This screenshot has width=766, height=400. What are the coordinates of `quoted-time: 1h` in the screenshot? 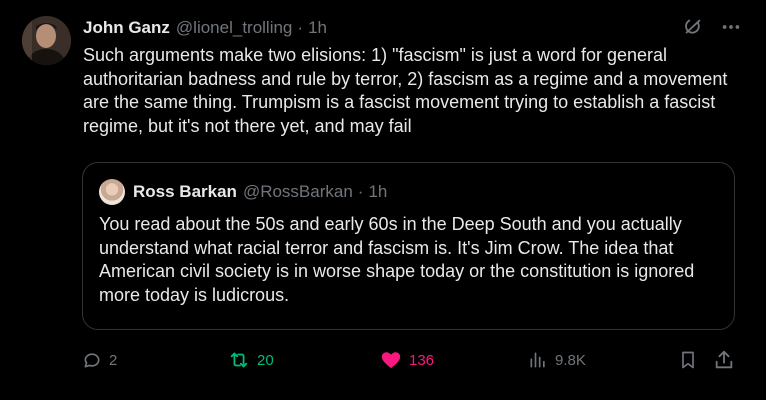 It's located at (378, 191).